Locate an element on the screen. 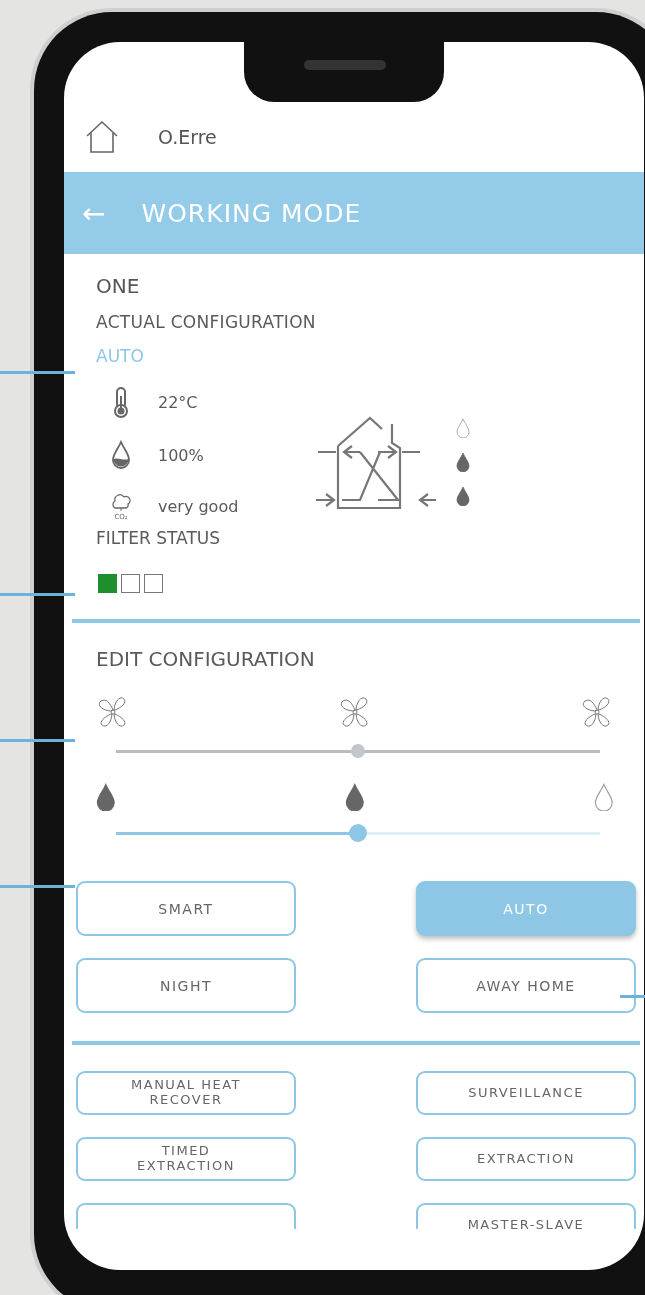  reading-value: 100% is located at coordinates (181, 455).